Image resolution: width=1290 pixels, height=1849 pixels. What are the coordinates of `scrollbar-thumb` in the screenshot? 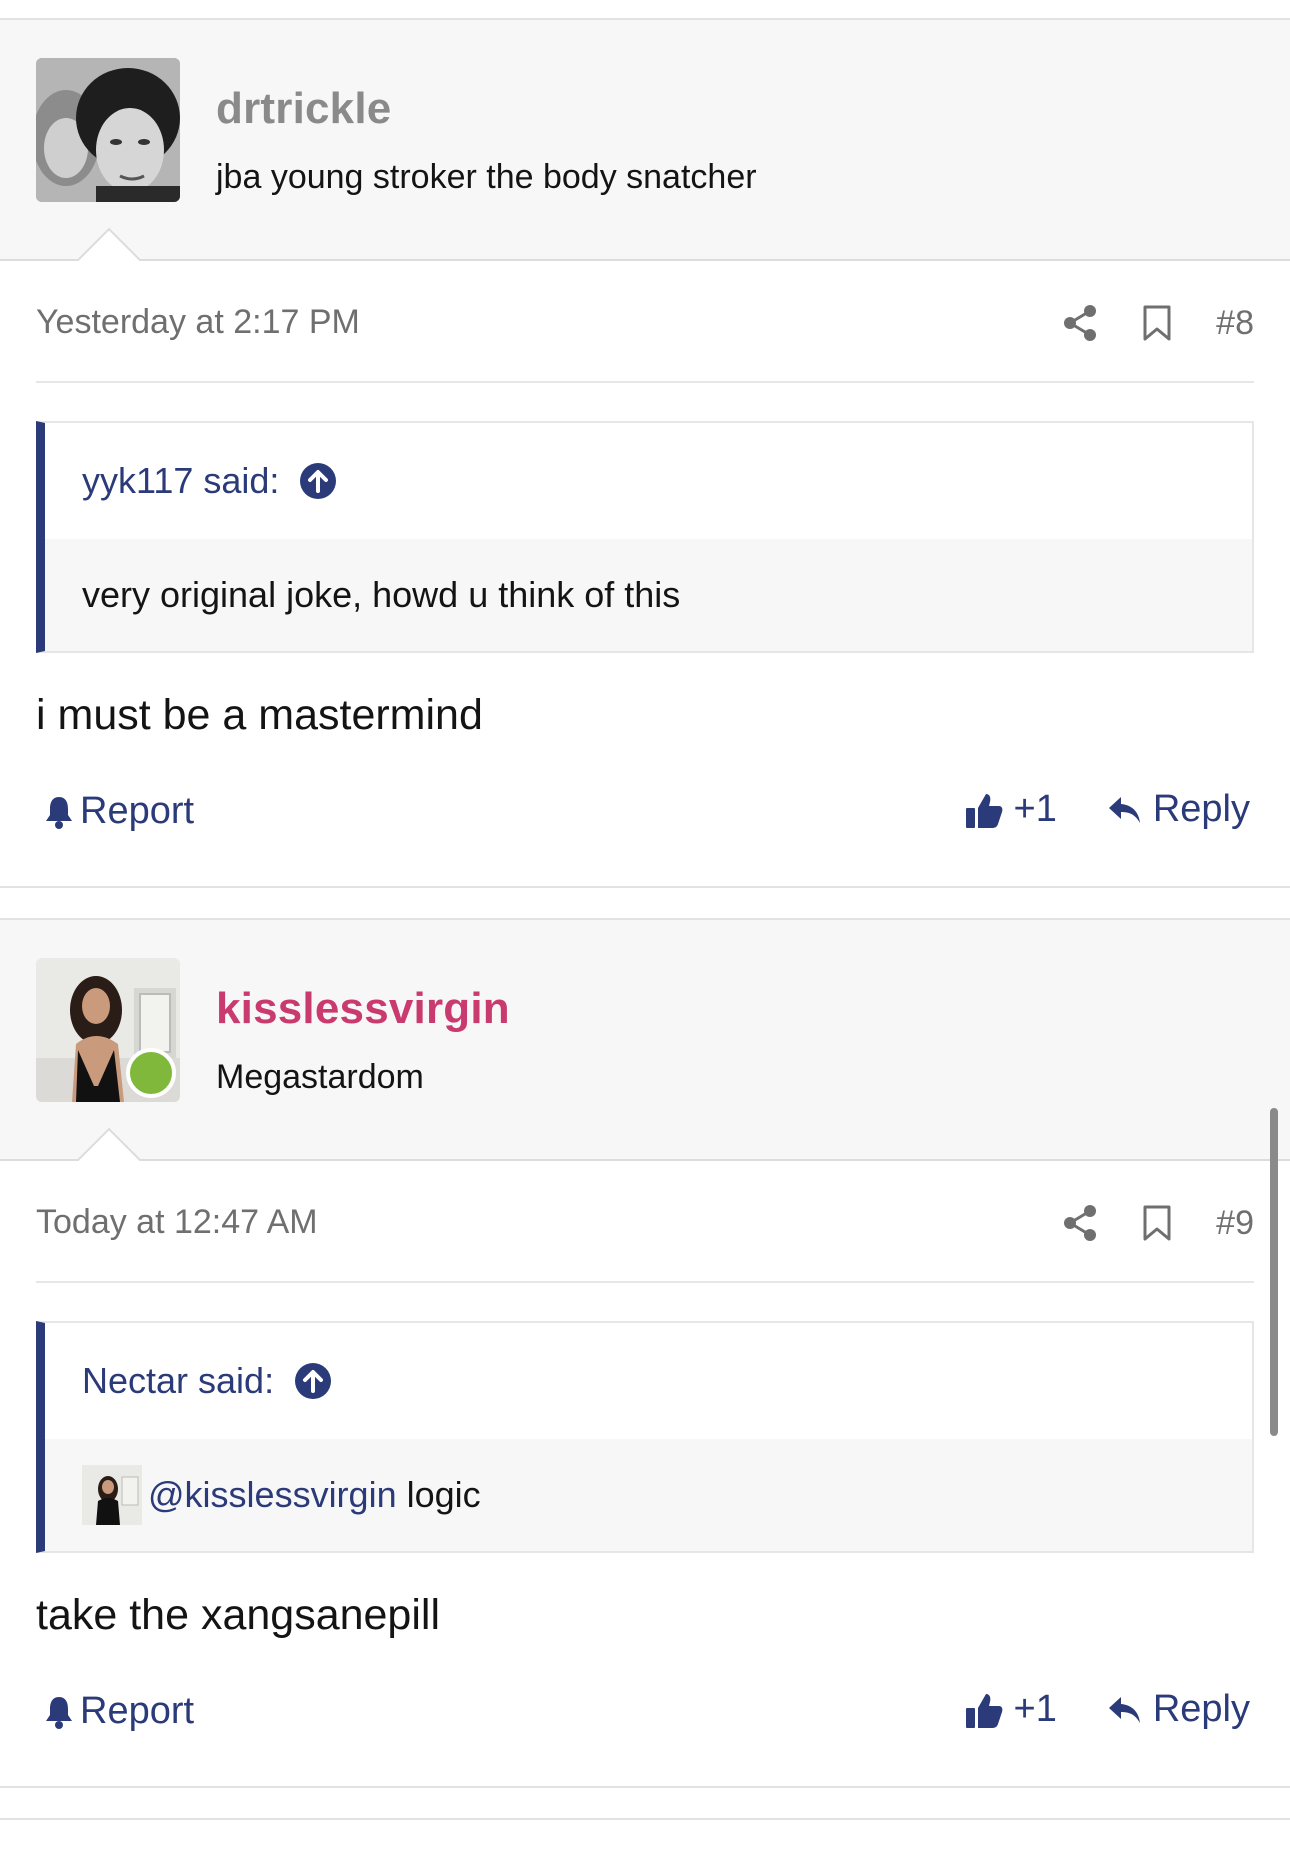 It's located at (1274, 1272).